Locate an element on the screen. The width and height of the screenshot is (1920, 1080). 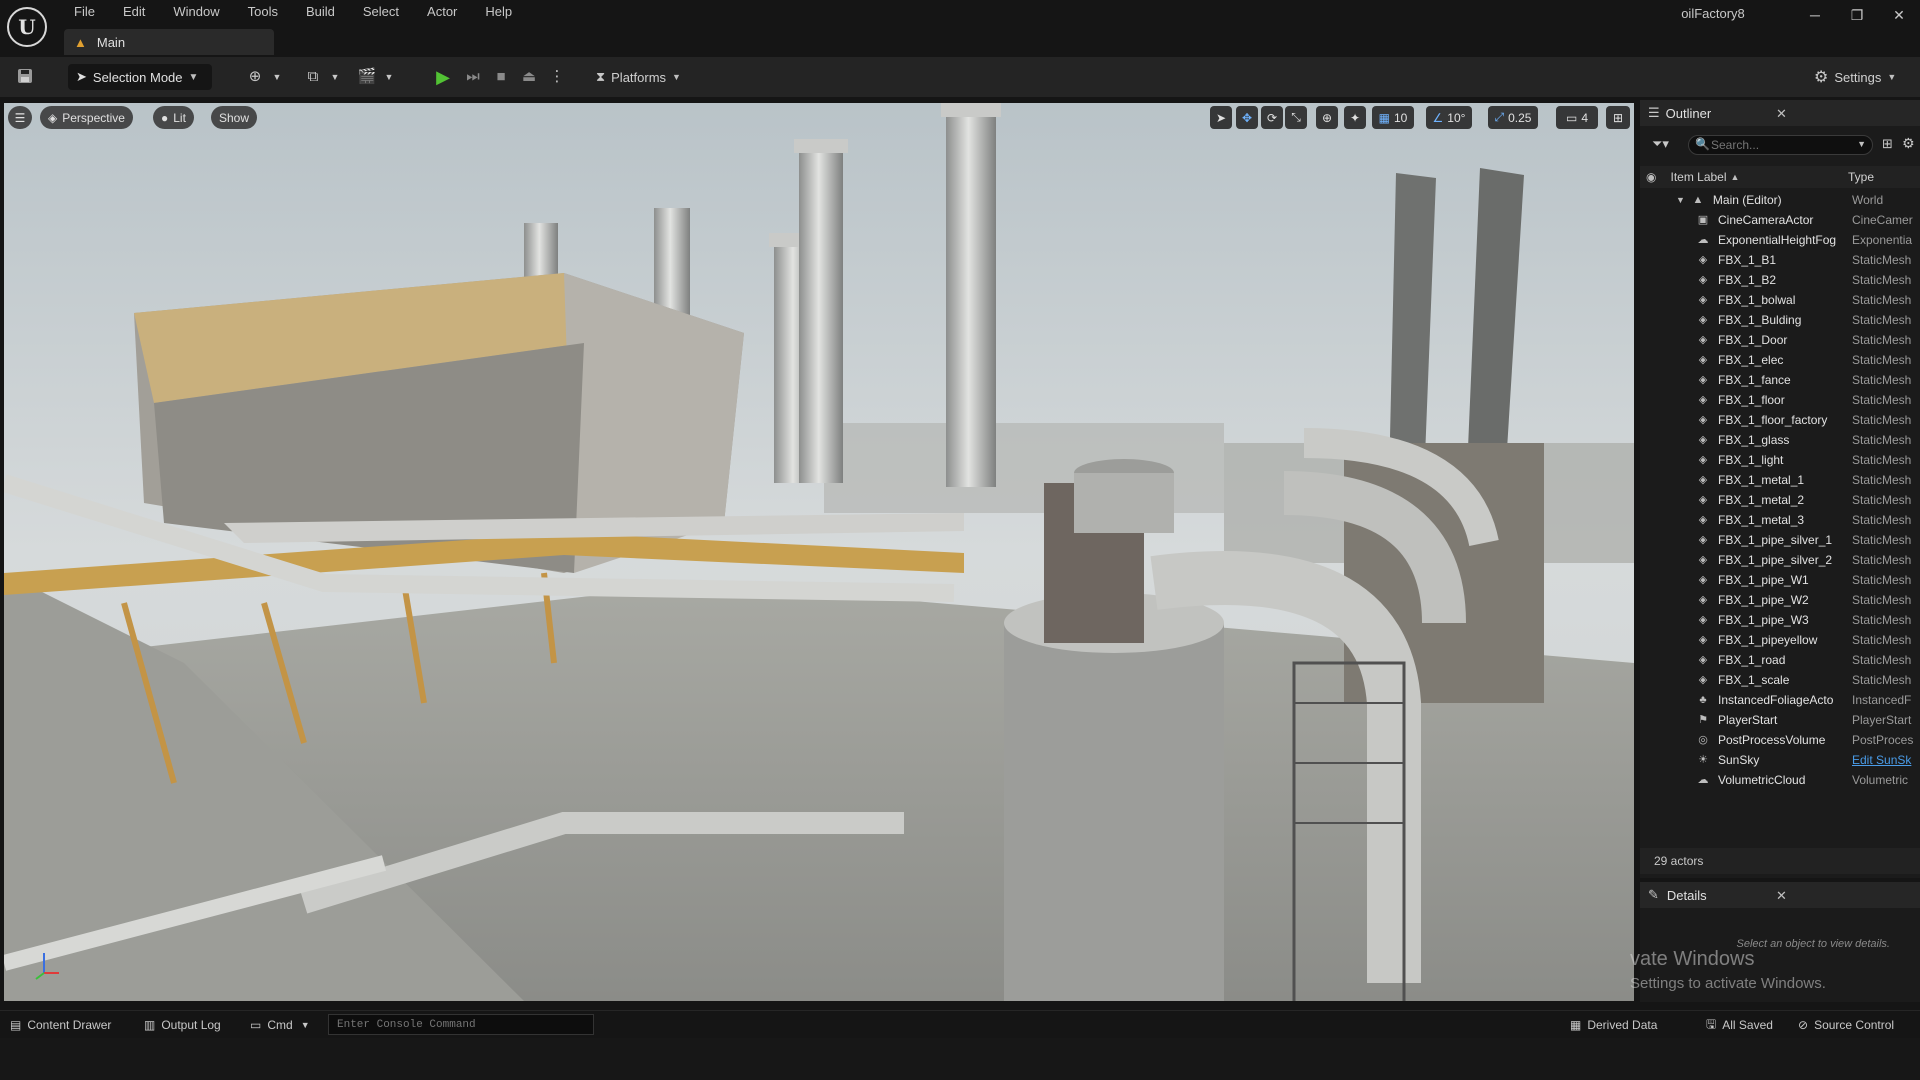
surface-snap-icon: ✦ is located at coordinates (1355, 117).